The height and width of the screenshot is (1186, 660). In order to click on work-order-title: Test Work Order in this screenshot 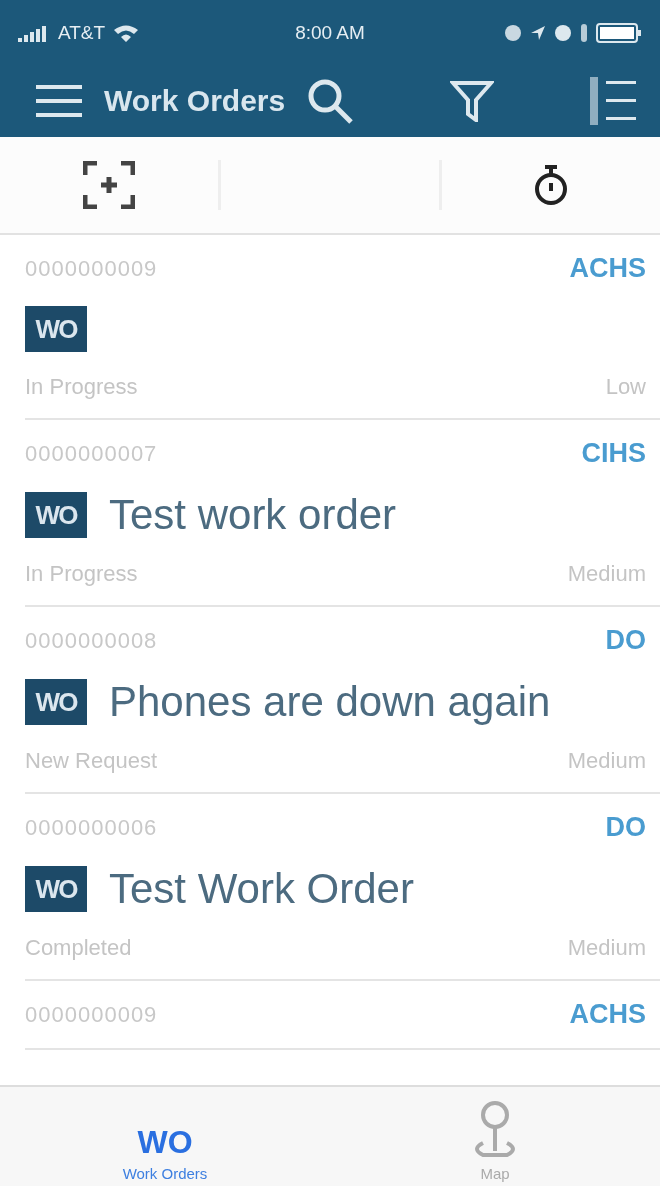, I will do `click(261, 889)`.